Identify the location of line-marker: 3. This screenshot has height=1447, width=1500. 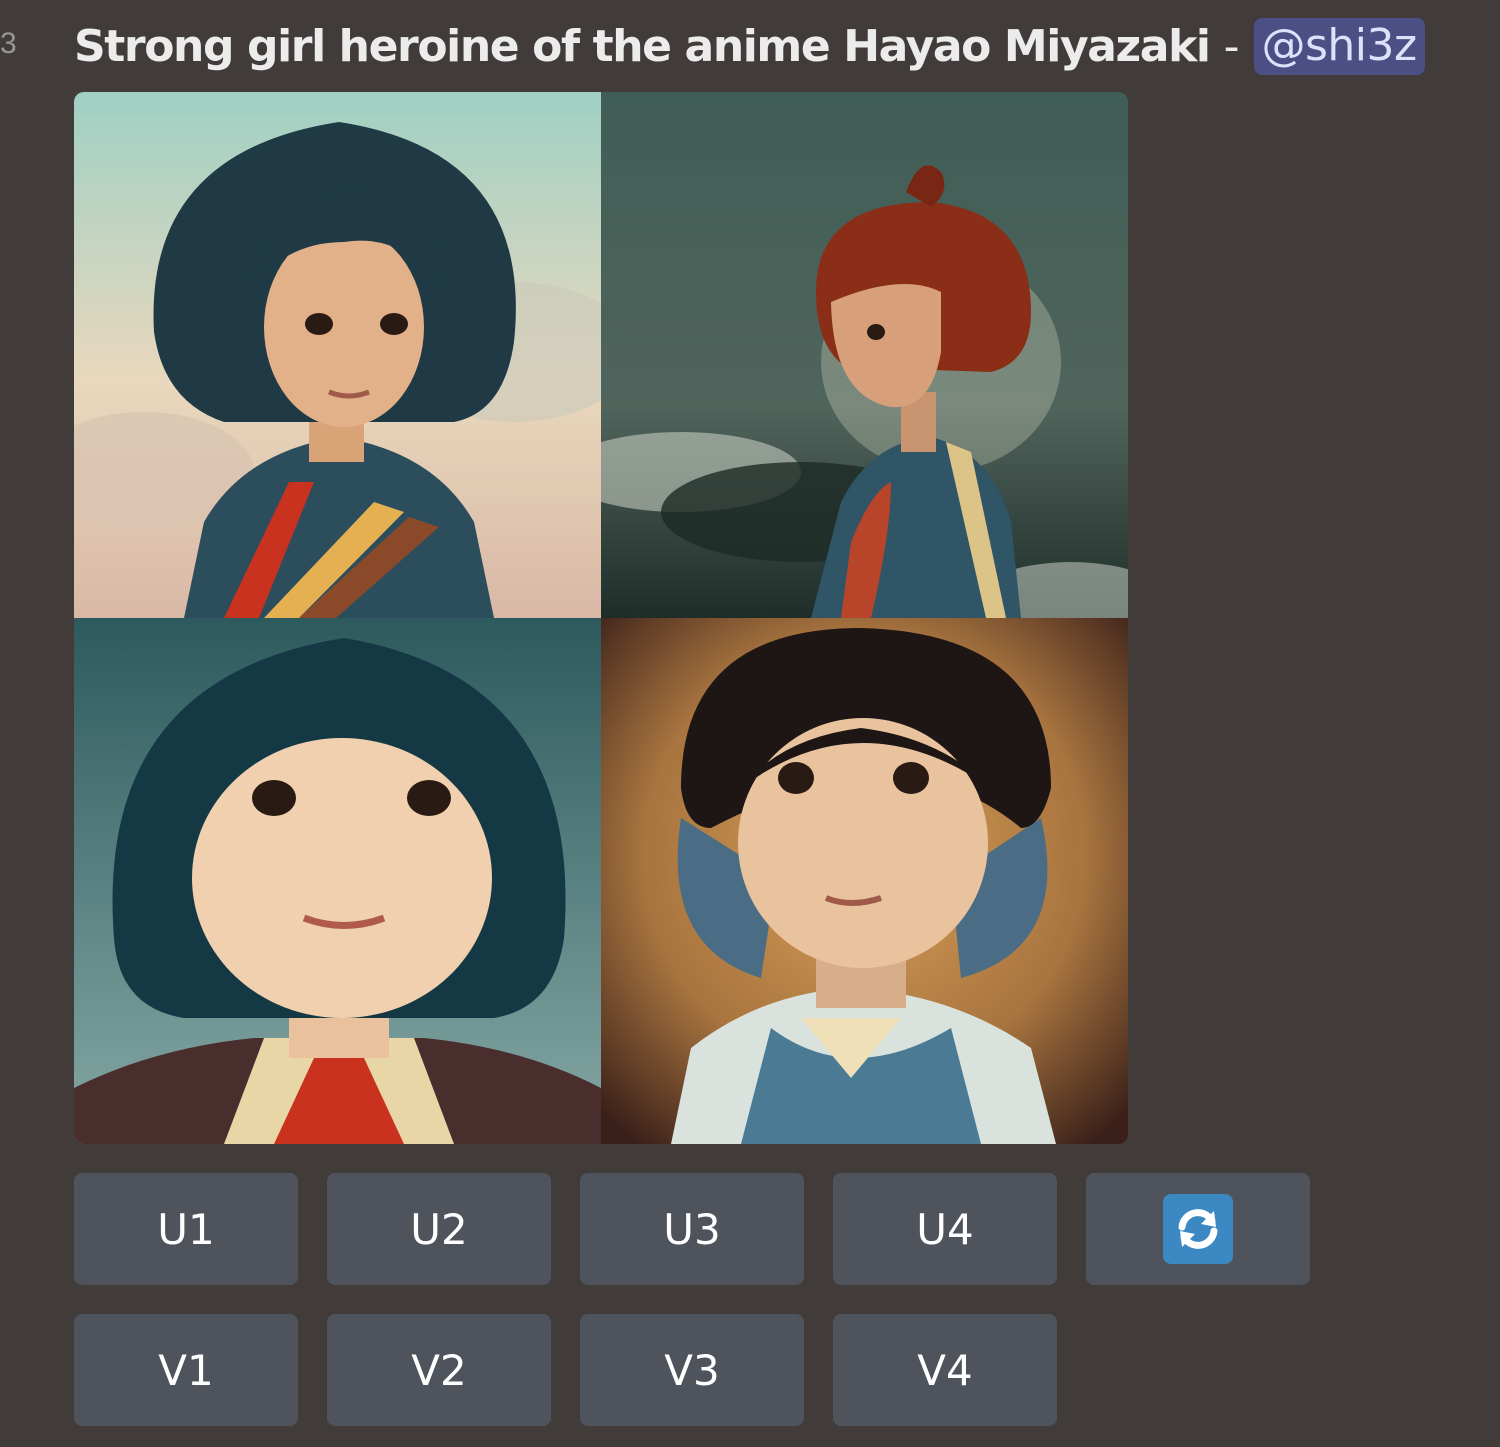
(8, 43).